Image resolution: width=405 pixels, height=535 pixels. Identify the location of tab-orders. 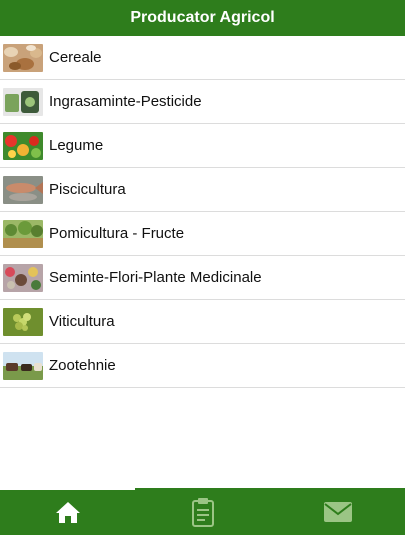
(202, 511).